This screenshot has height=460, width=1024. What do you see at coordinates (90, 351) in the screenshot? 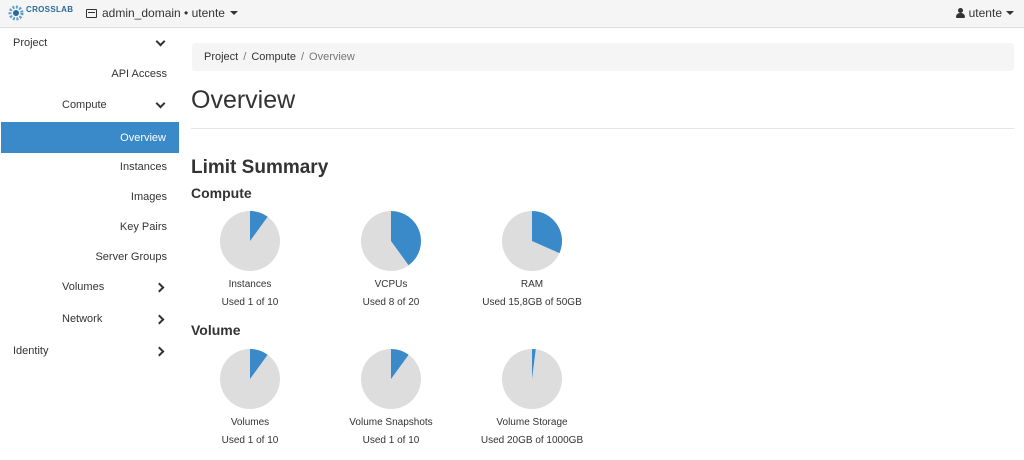
I see `sidebar-item-identity: Identity` at bounding box center [90, 351].